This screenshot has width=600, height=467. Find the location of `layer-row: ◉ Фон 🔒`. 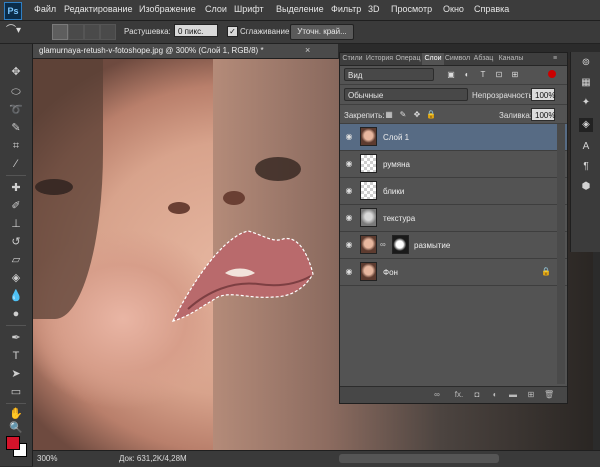

layer-row: ◉ Фон 🔒 is located at coordinates (453, 272).